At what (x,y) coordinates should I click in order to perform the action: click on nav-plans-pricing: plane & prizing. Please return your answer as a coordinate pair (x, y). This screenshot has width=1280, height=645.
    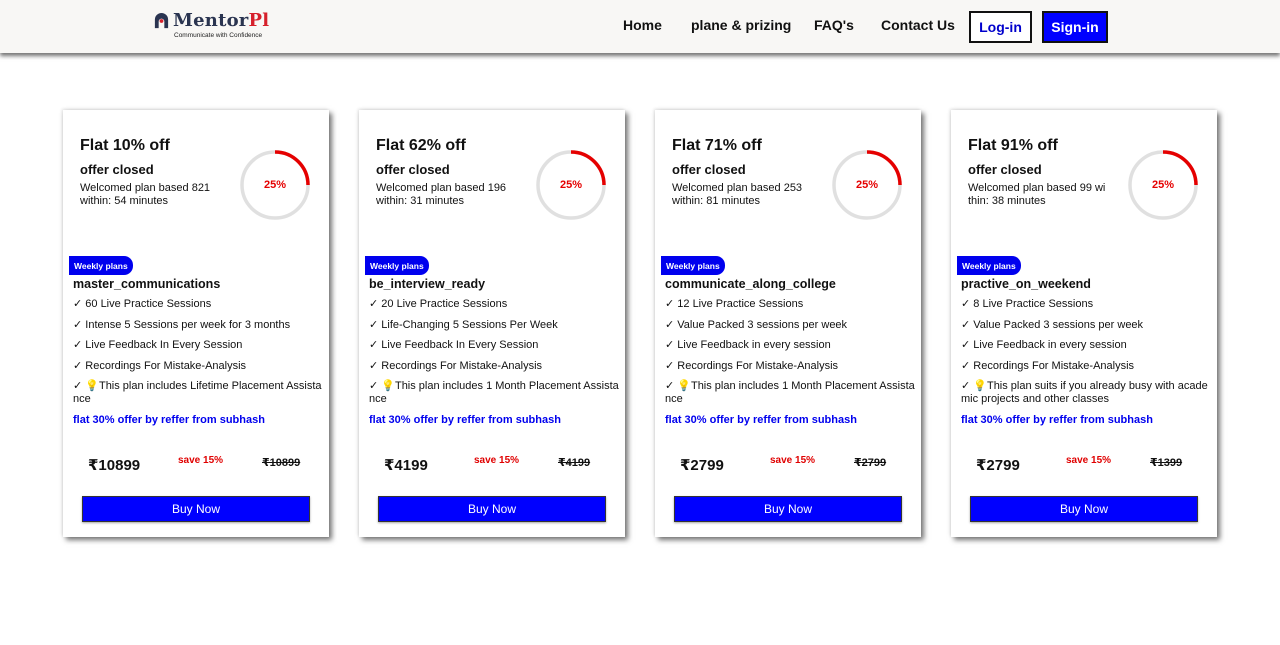
    Looking at the image, I should click on (741, 25).